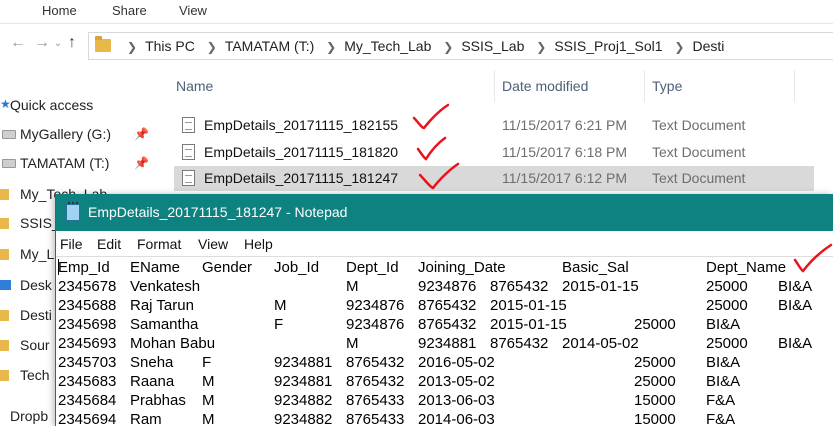 The image size is (833, 426). I want to click on field-value: 2345684, so click(87, 400).